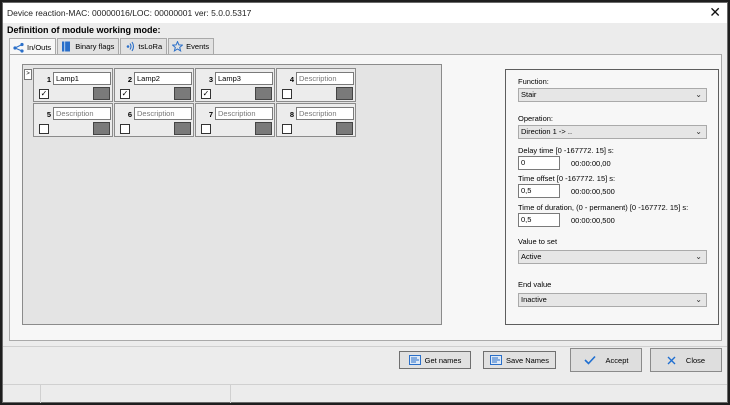  I want to click on delay-time-label: Delay time [0 -167772. 15] s:, so click(566, 150).